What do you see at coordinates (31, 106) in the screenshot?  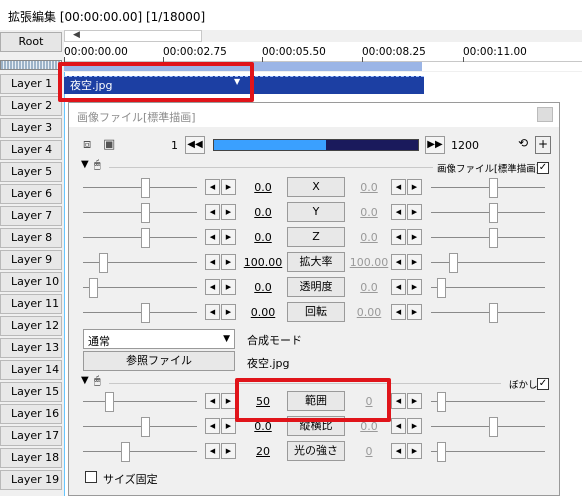 I see `layer-button: Layer 2` at bounding box center [31, 106].